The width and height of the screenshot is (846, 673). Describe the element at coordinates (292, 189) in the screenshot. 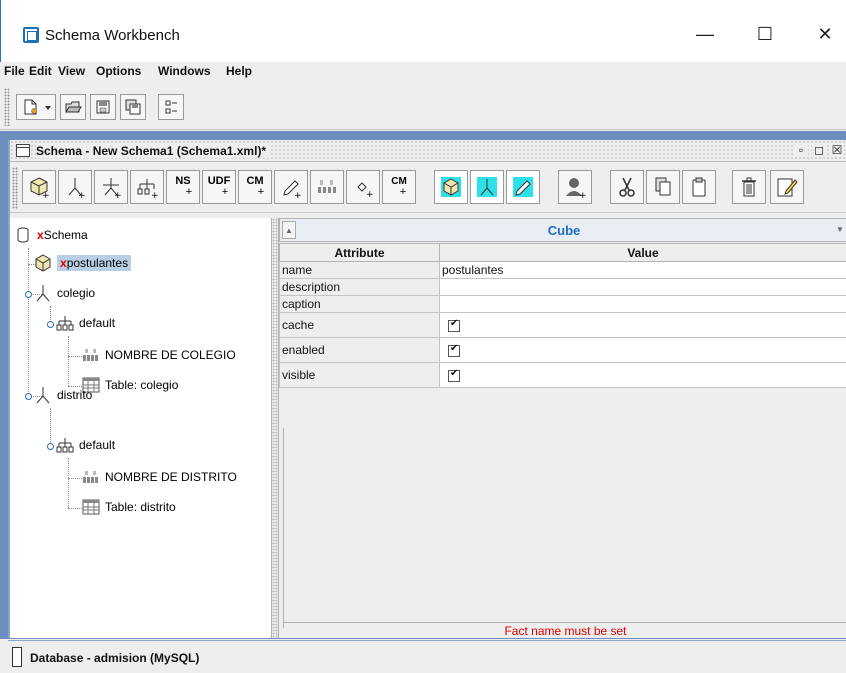

I see `measure-add-icon: +` at that location.